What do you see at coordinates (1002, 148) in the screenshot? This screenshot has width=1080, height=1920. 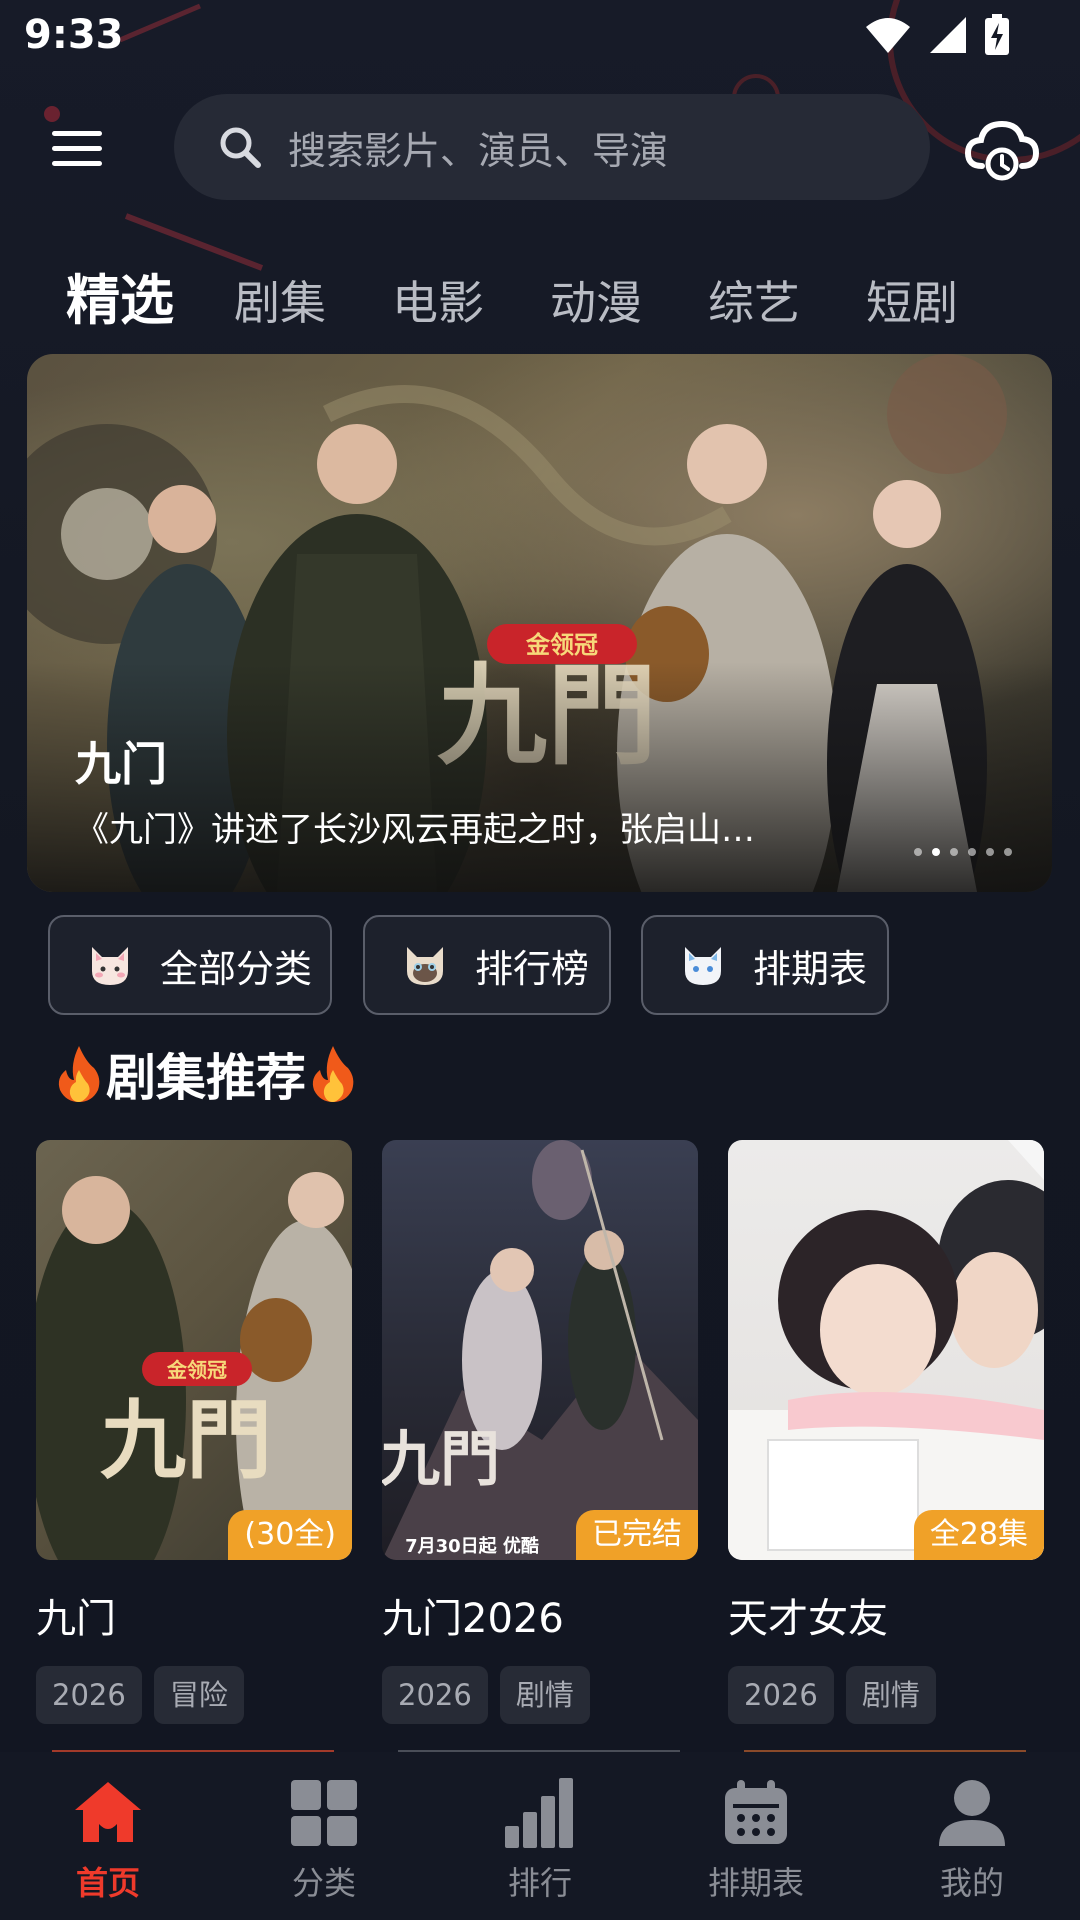 I see `cloud-history-icon` at bounding box center [1002, 148].